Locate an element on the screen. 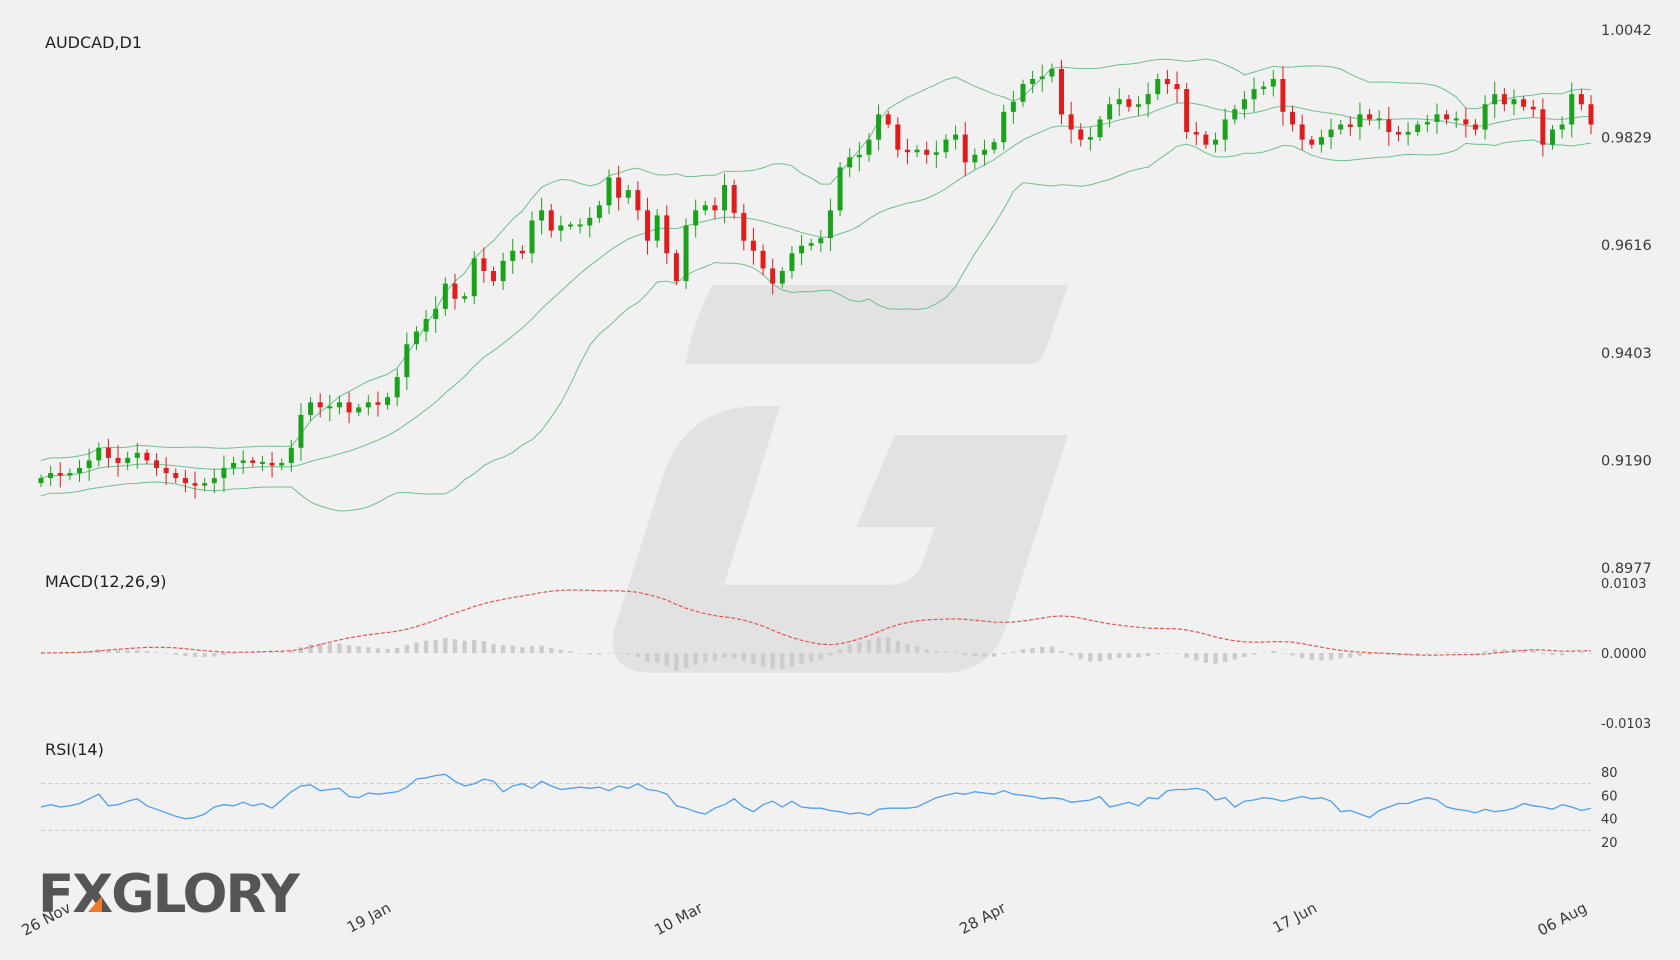 The image size is (1680, 960). price-tick-label: 0.9829 is located at coordinates (1626, 139).